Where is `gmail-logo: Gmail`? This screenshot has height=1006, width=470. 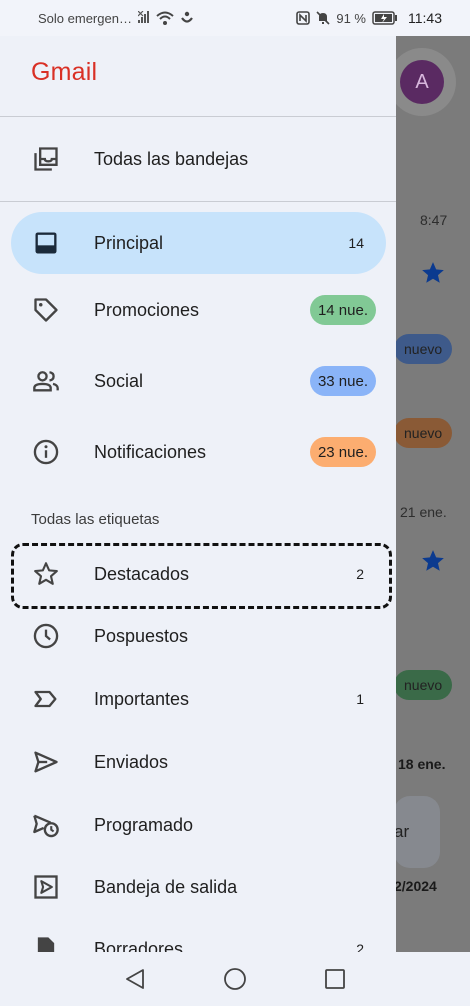 gmail-logo: Gmail is located at coordinates (64, 72).